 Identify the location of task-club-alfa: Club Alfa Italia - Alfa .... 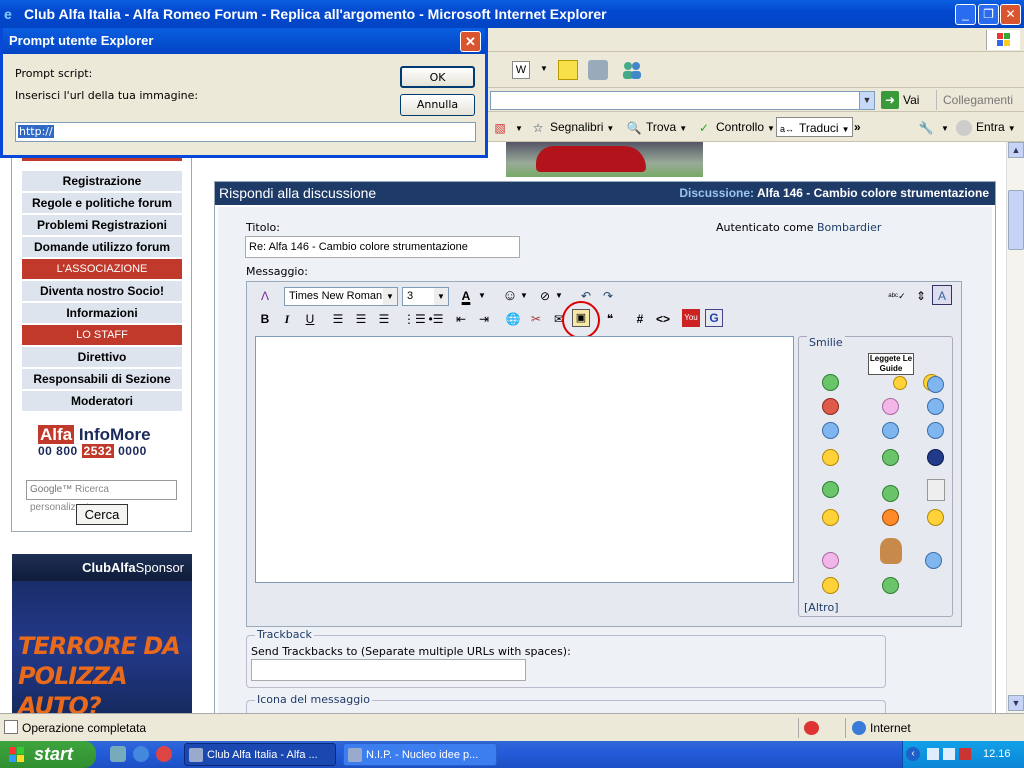
(260, 754).